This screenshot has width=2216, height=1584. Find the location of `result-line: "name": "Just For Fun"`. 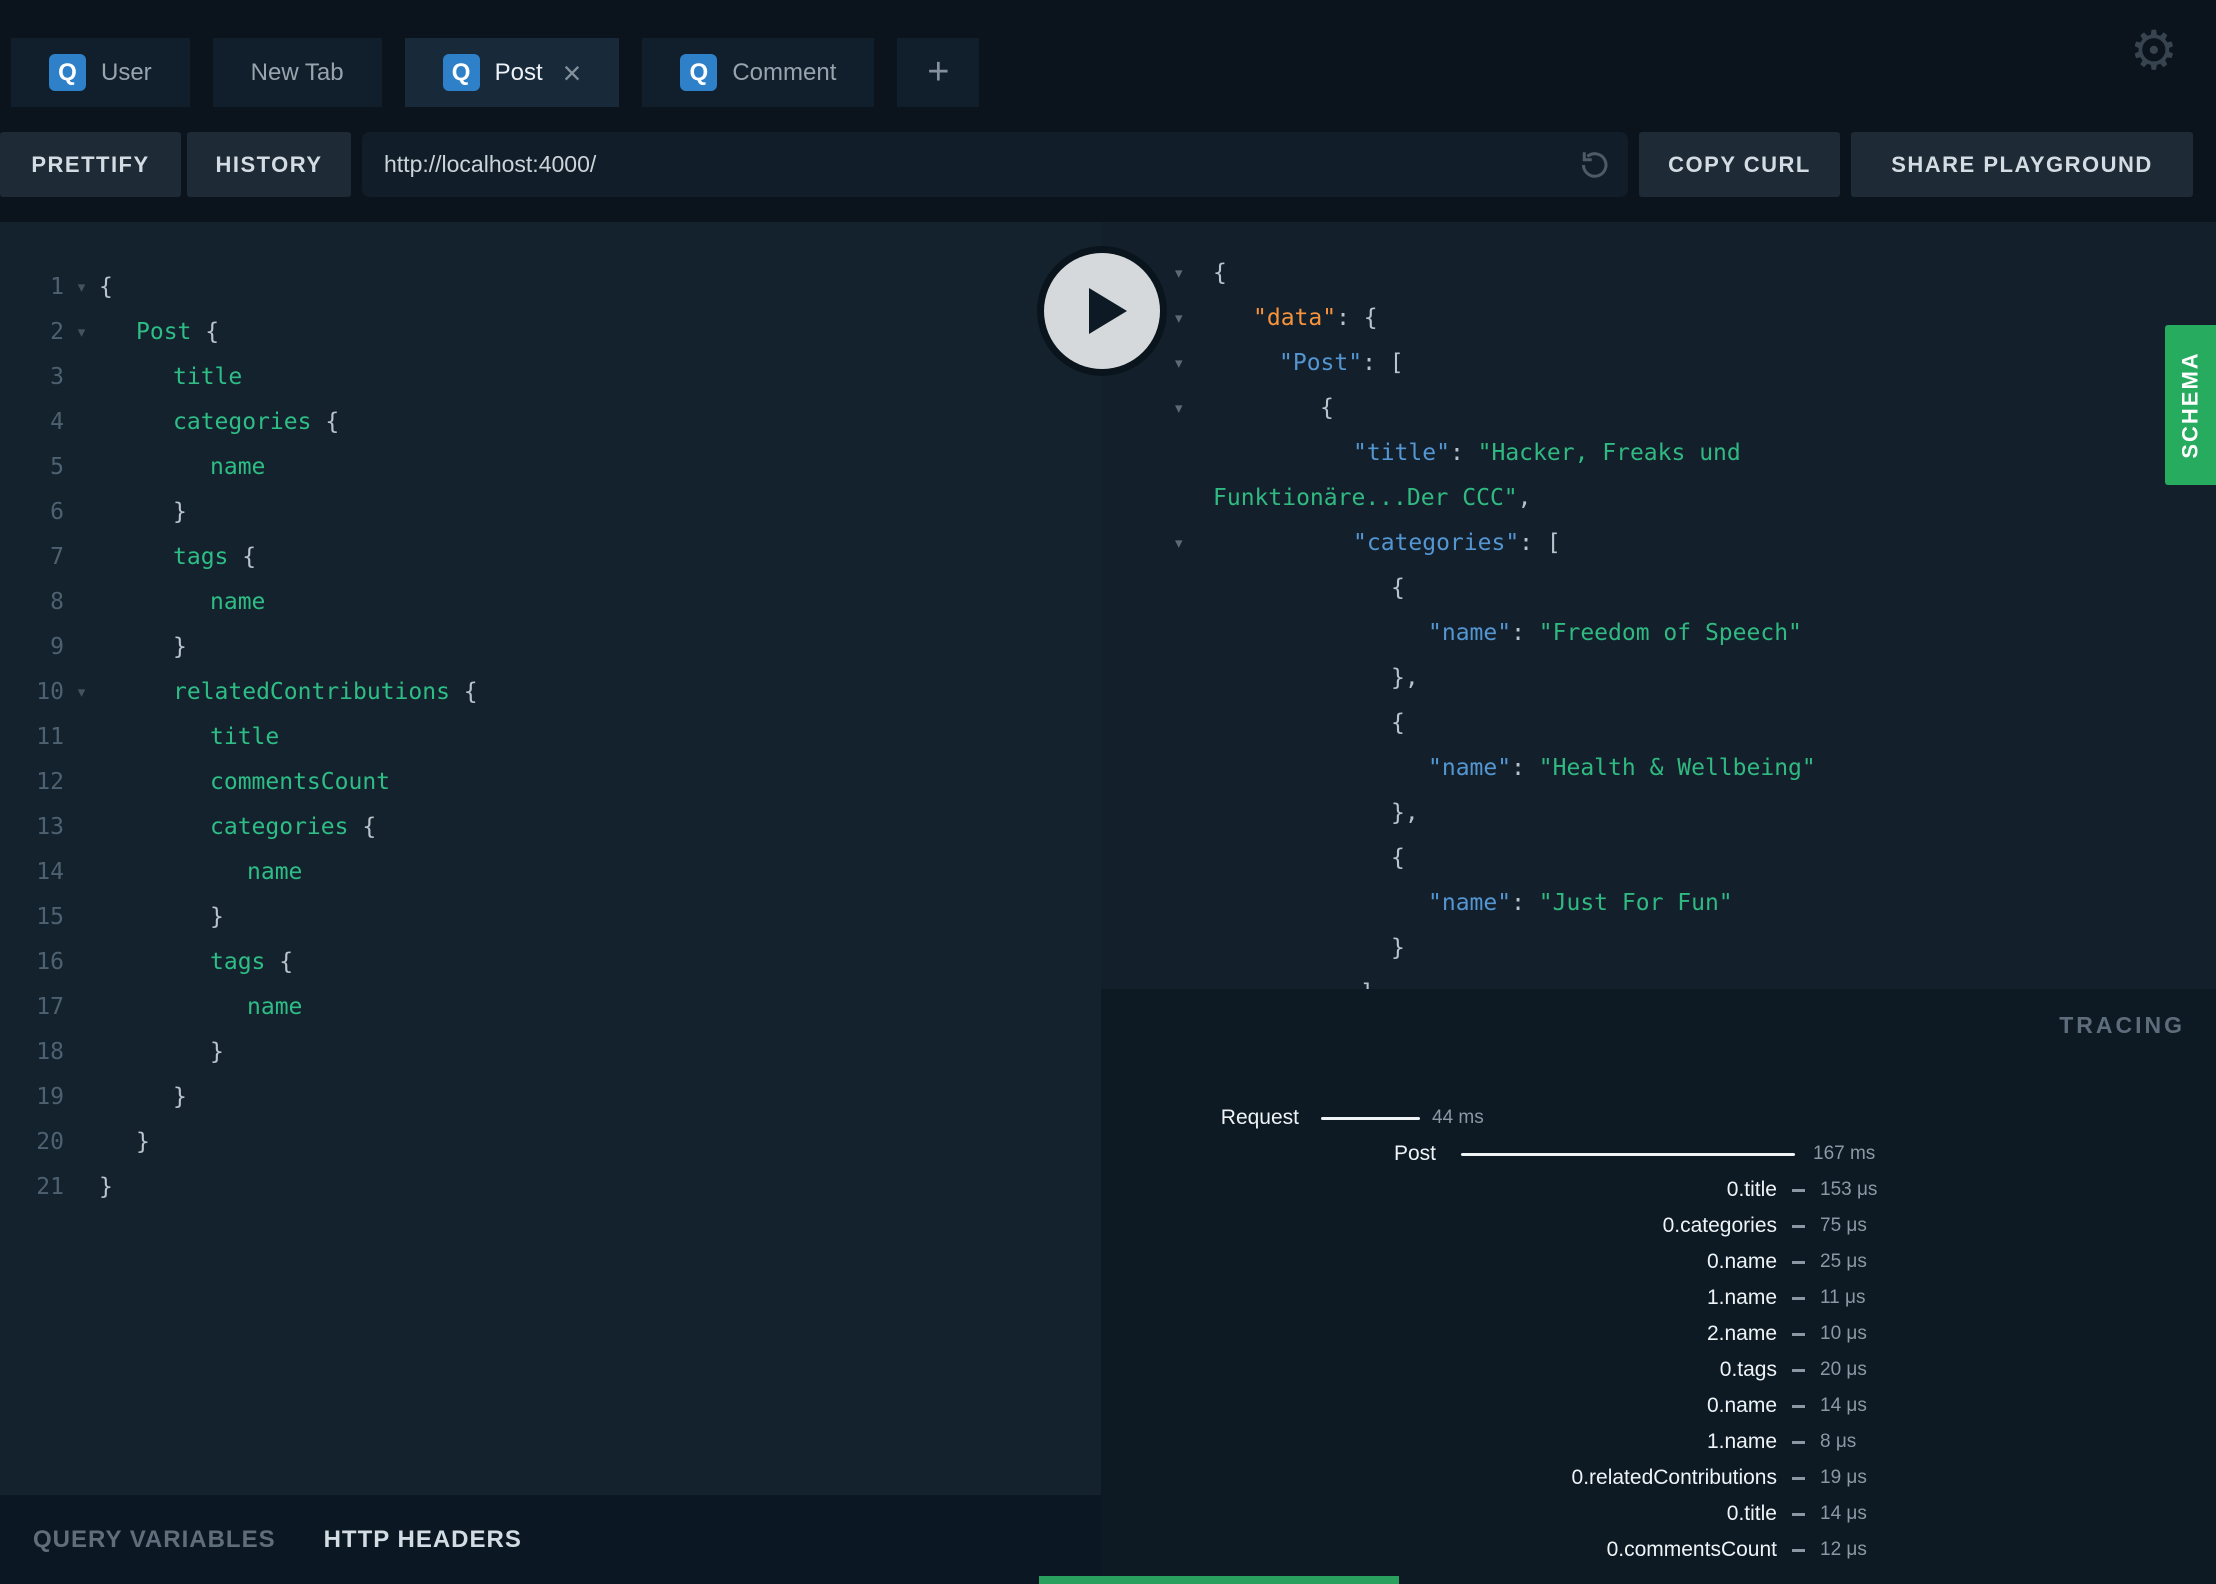

result-line: "name": "Just For Fun" is located at coordinates (1658, 902).